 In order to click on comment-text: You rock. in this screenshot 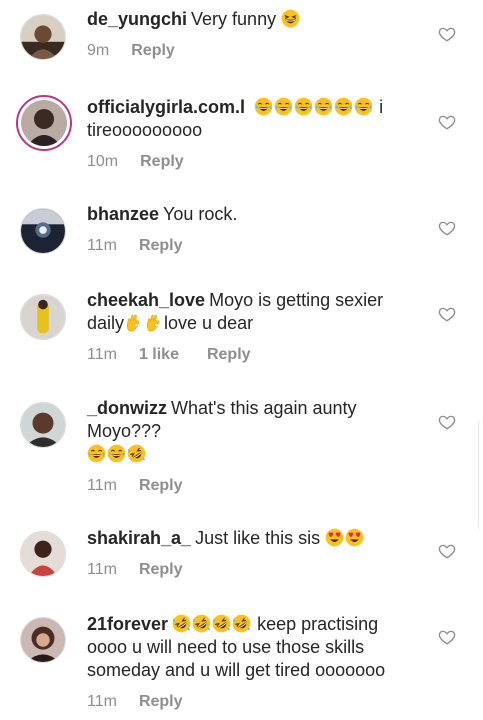, I will do `click(200, 214)`.